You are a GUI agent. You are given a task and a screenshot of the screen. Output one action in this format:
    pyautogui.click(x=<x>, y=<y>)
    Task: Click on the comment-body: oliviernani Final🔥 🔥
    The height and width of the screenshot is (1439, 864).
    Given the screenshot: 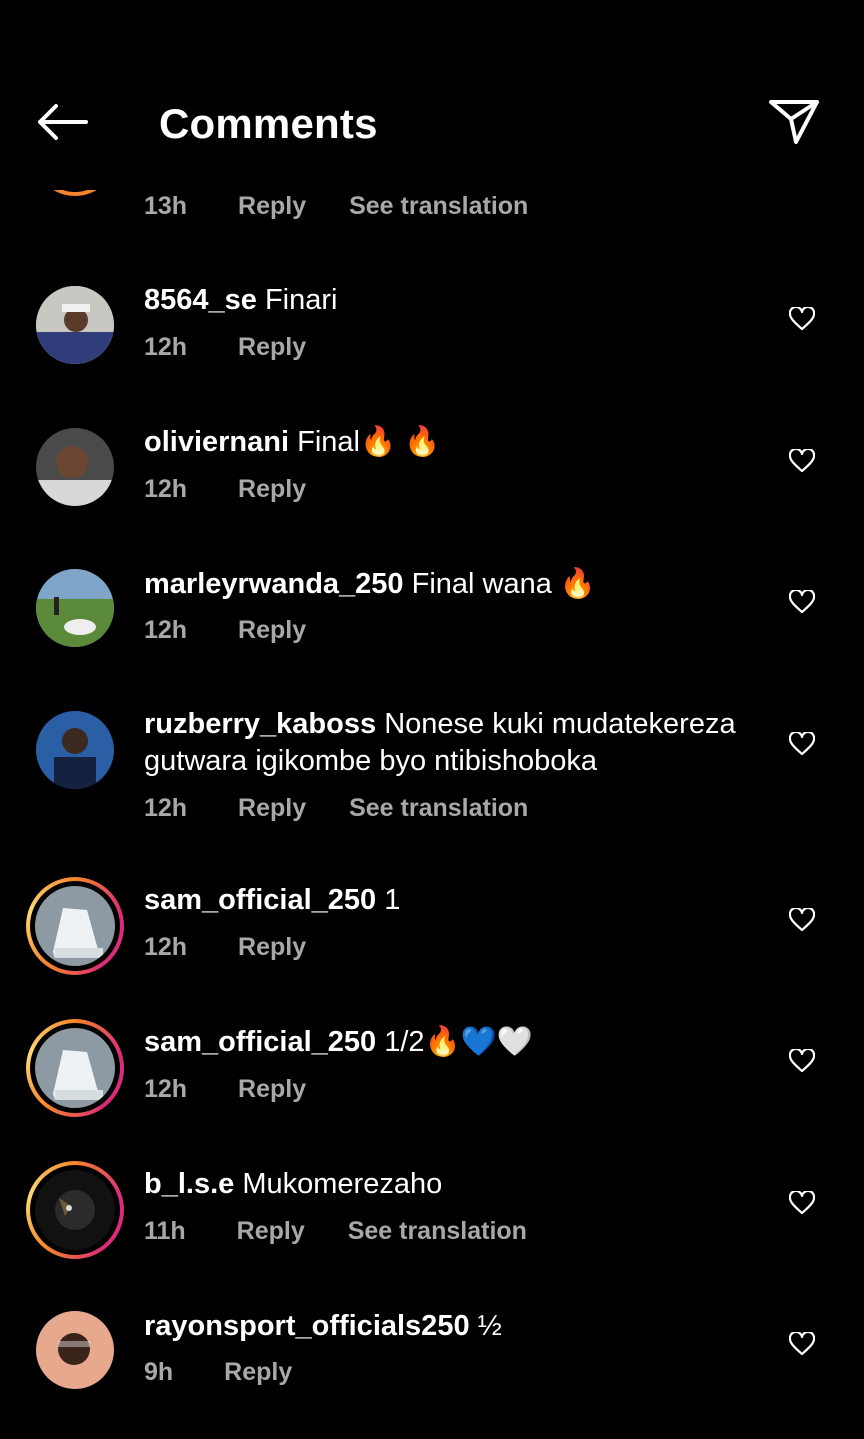 What is the action you would take?
    pyautogui.click(x=454, y=442)
    